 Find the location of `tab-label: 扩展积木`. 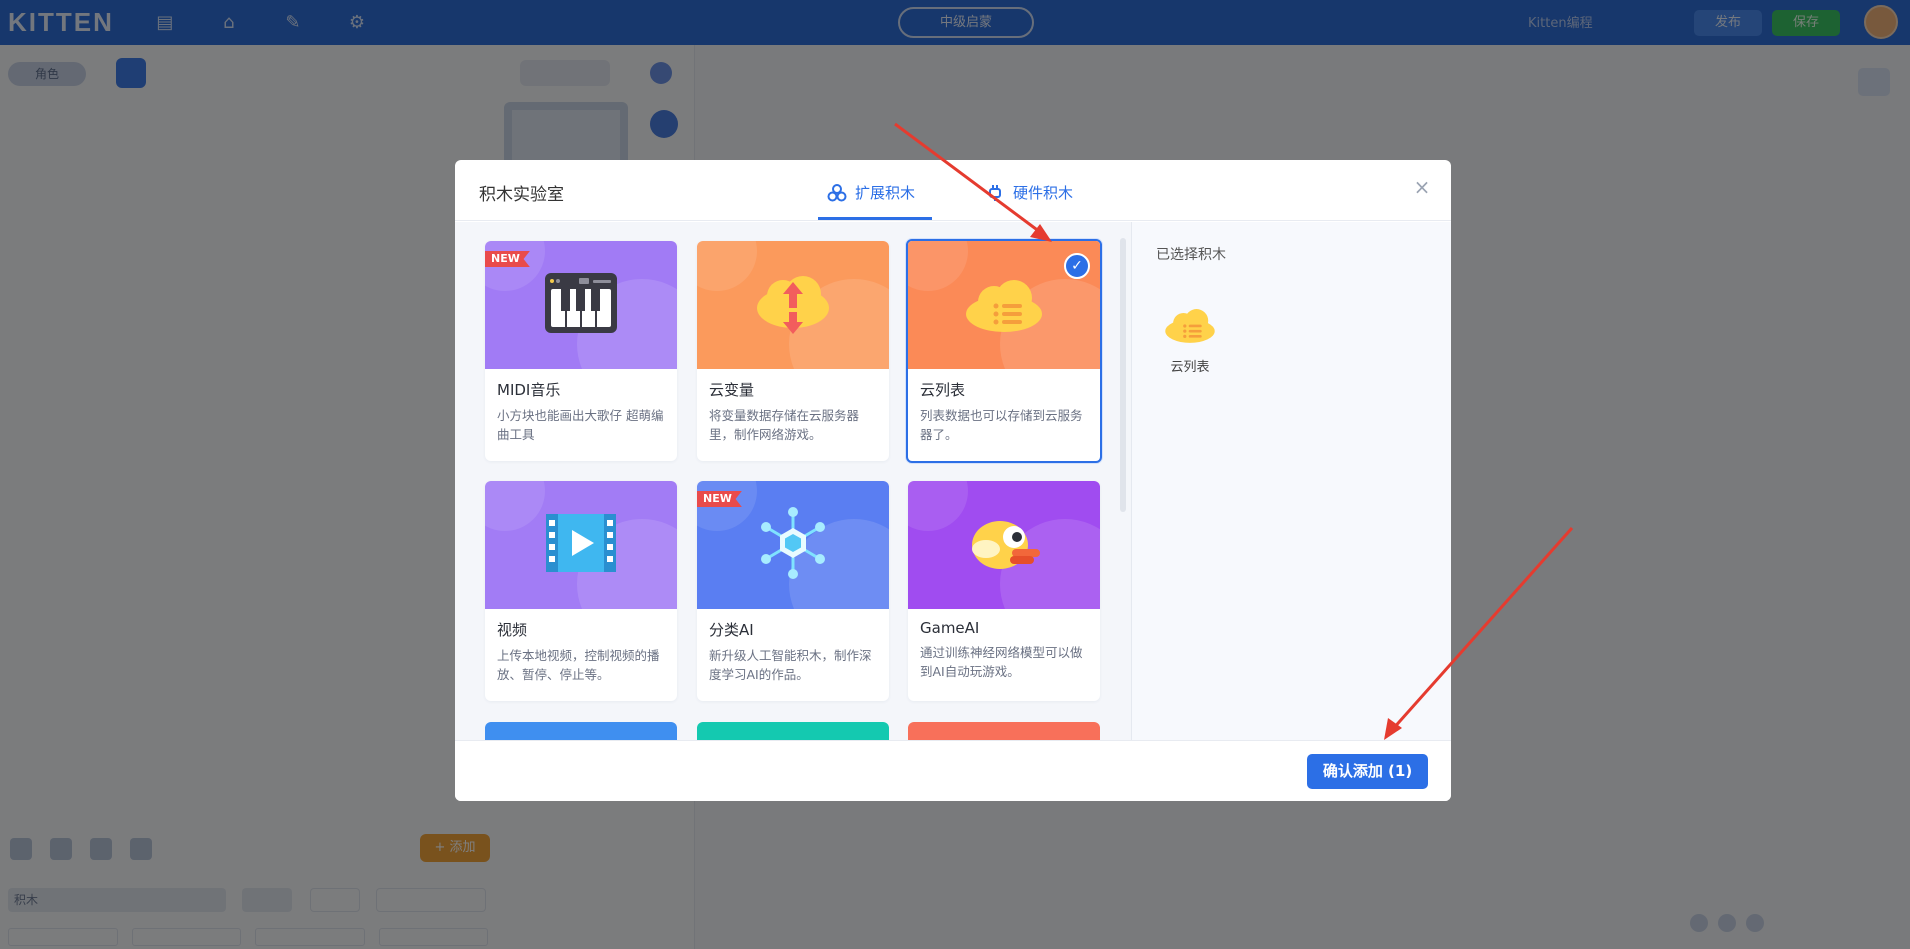

tab-label: 扩展积木 is located at coordinates (885, 193).